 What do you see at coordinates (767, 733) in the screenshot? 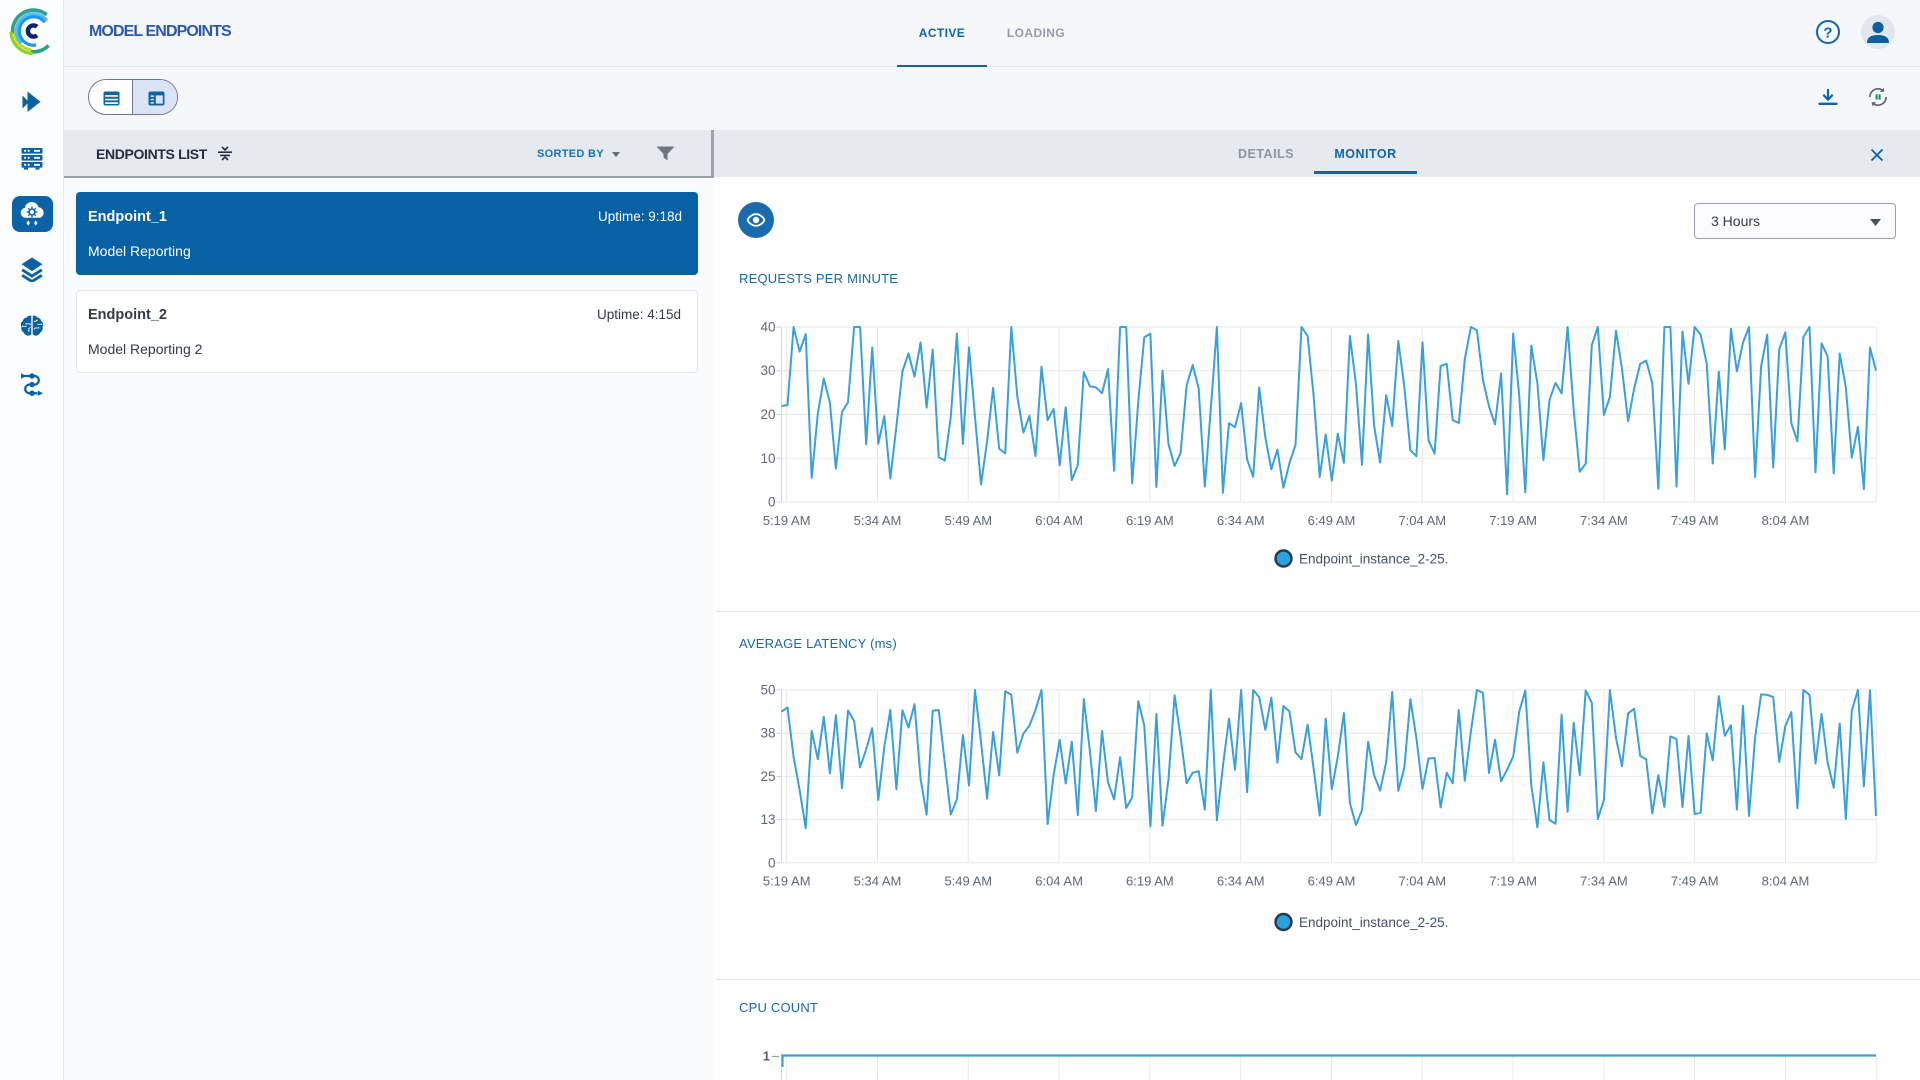
I see `svg-text: 38` at bounding box center [767, 733].